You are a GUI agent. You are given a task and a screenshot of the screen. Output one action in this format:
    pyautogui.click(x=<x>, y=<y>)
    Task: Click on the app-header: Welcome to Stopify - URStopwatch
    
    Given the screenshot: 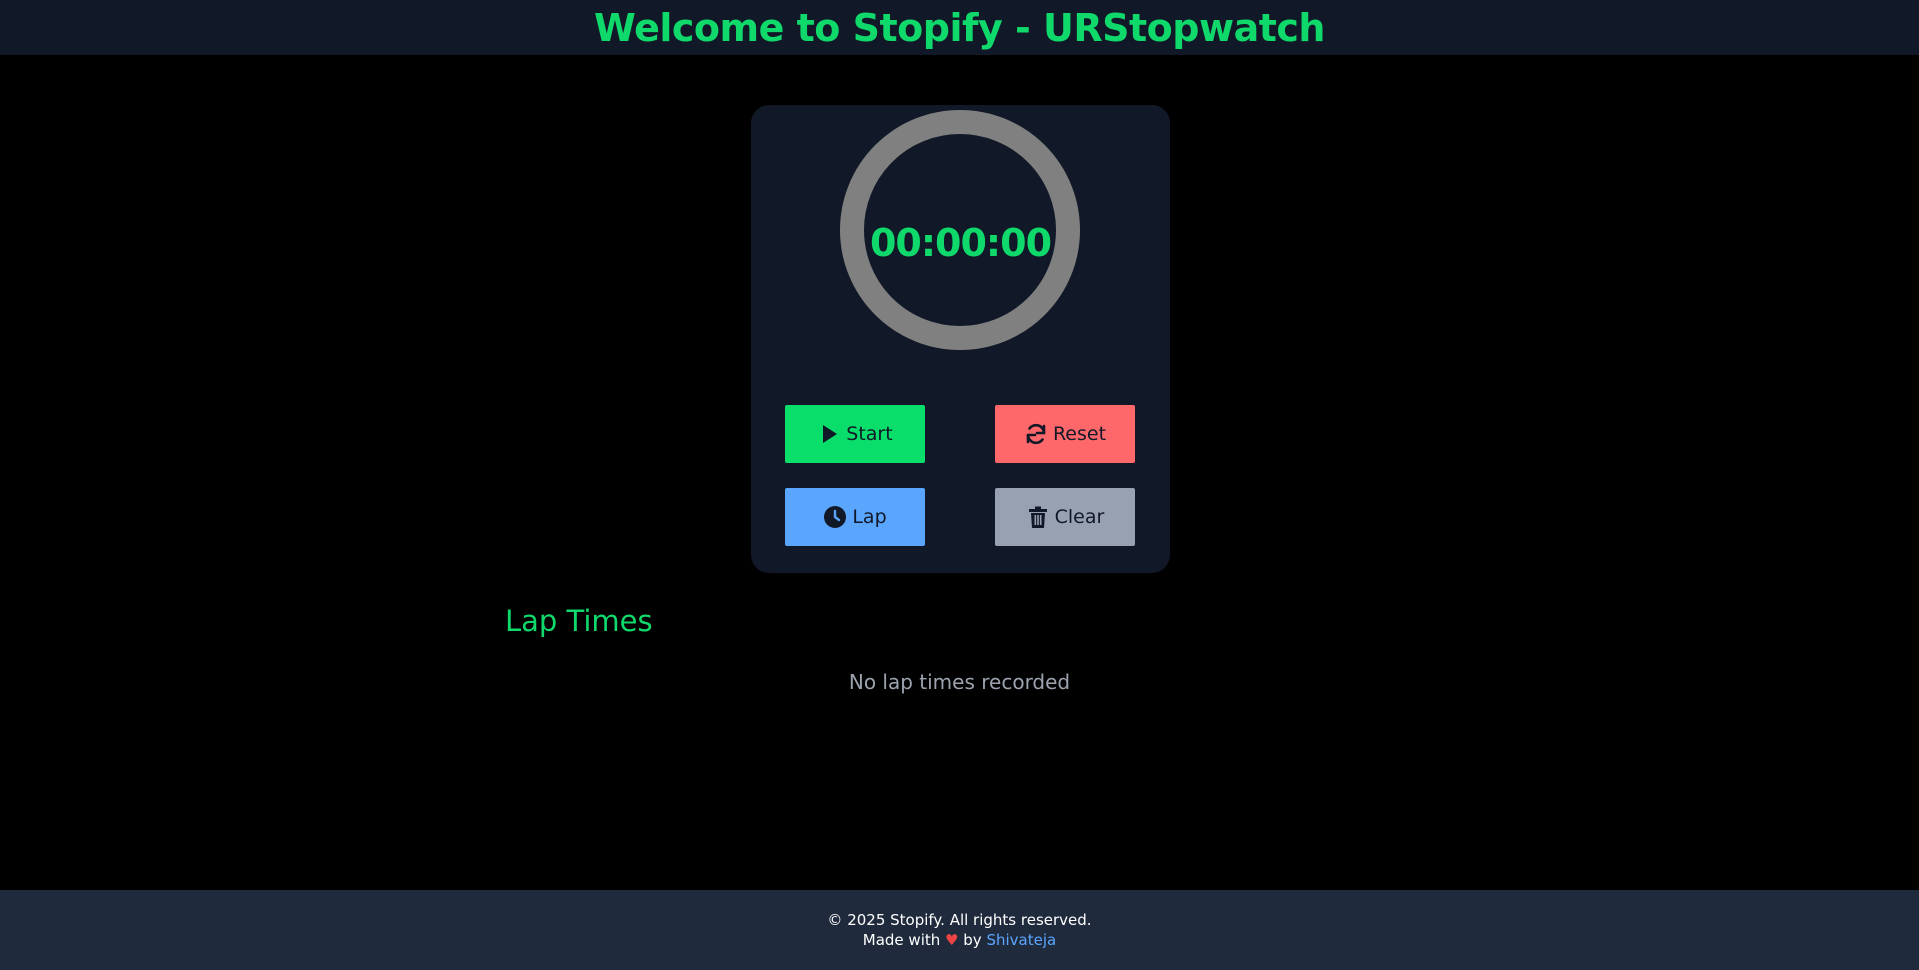 What is the action you would take?
    pyautogui.click(x=959, y=27)
    